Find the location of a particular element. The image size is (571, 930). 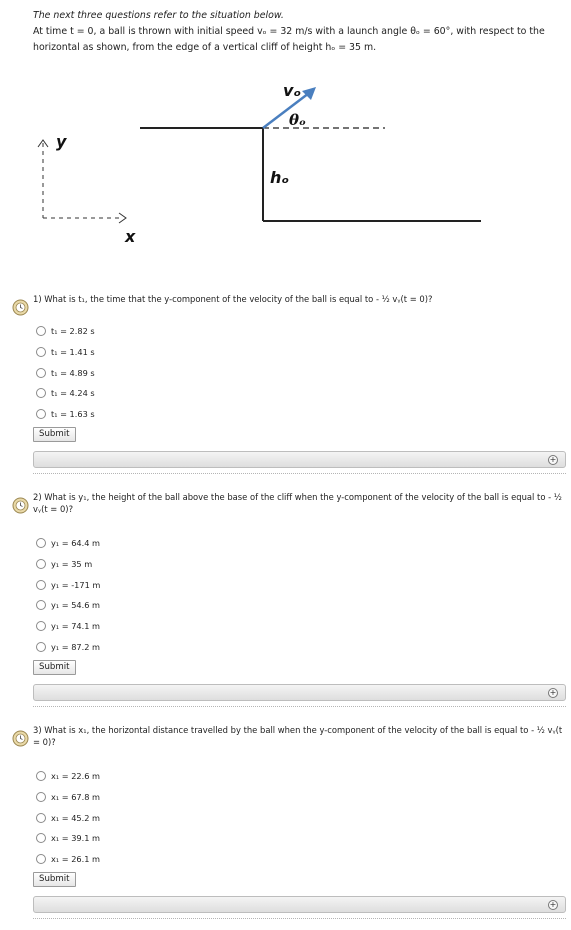

answer-option: t₁ = 1.63 s is located at coordinates (65, 414).